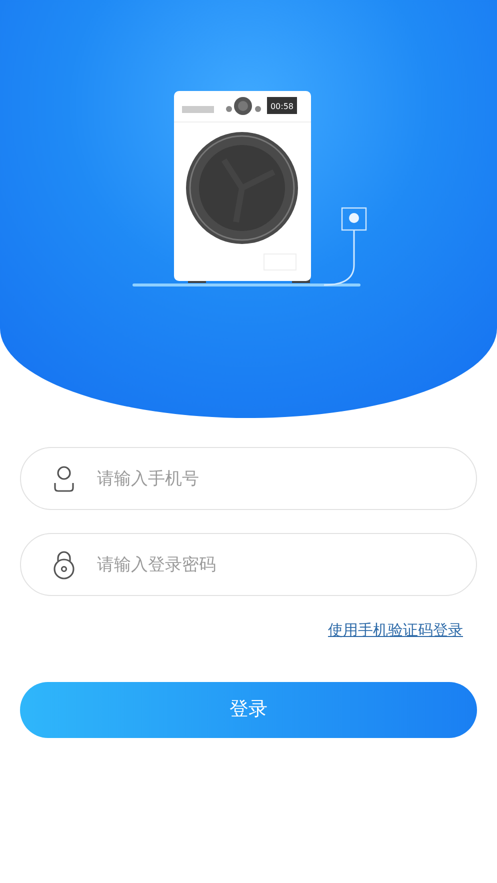 This screenshot has height=883, width=497. I want to click on sms-login-link: 使用手机验证码登录, so click(395, 630).